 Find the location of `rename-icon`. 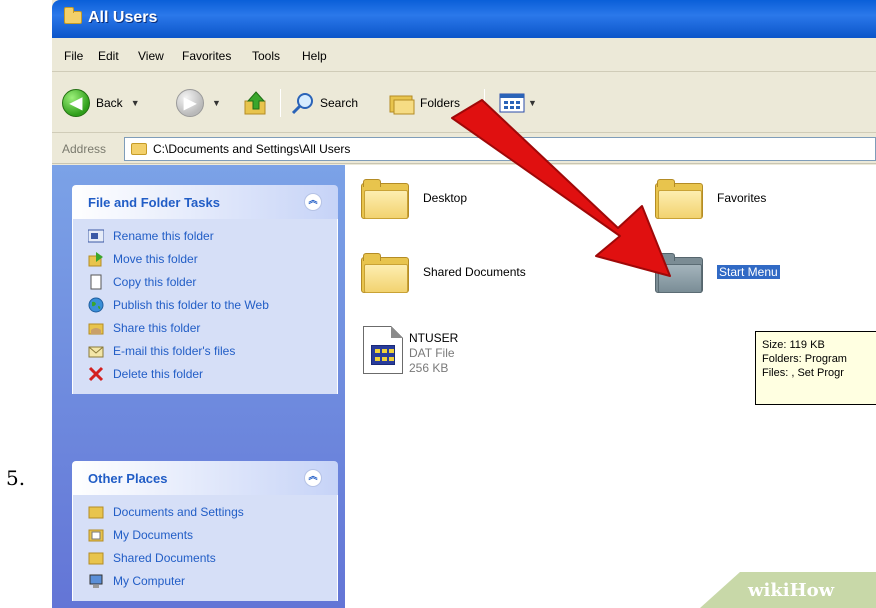

rename-icon is located at coordinates (96, 236).